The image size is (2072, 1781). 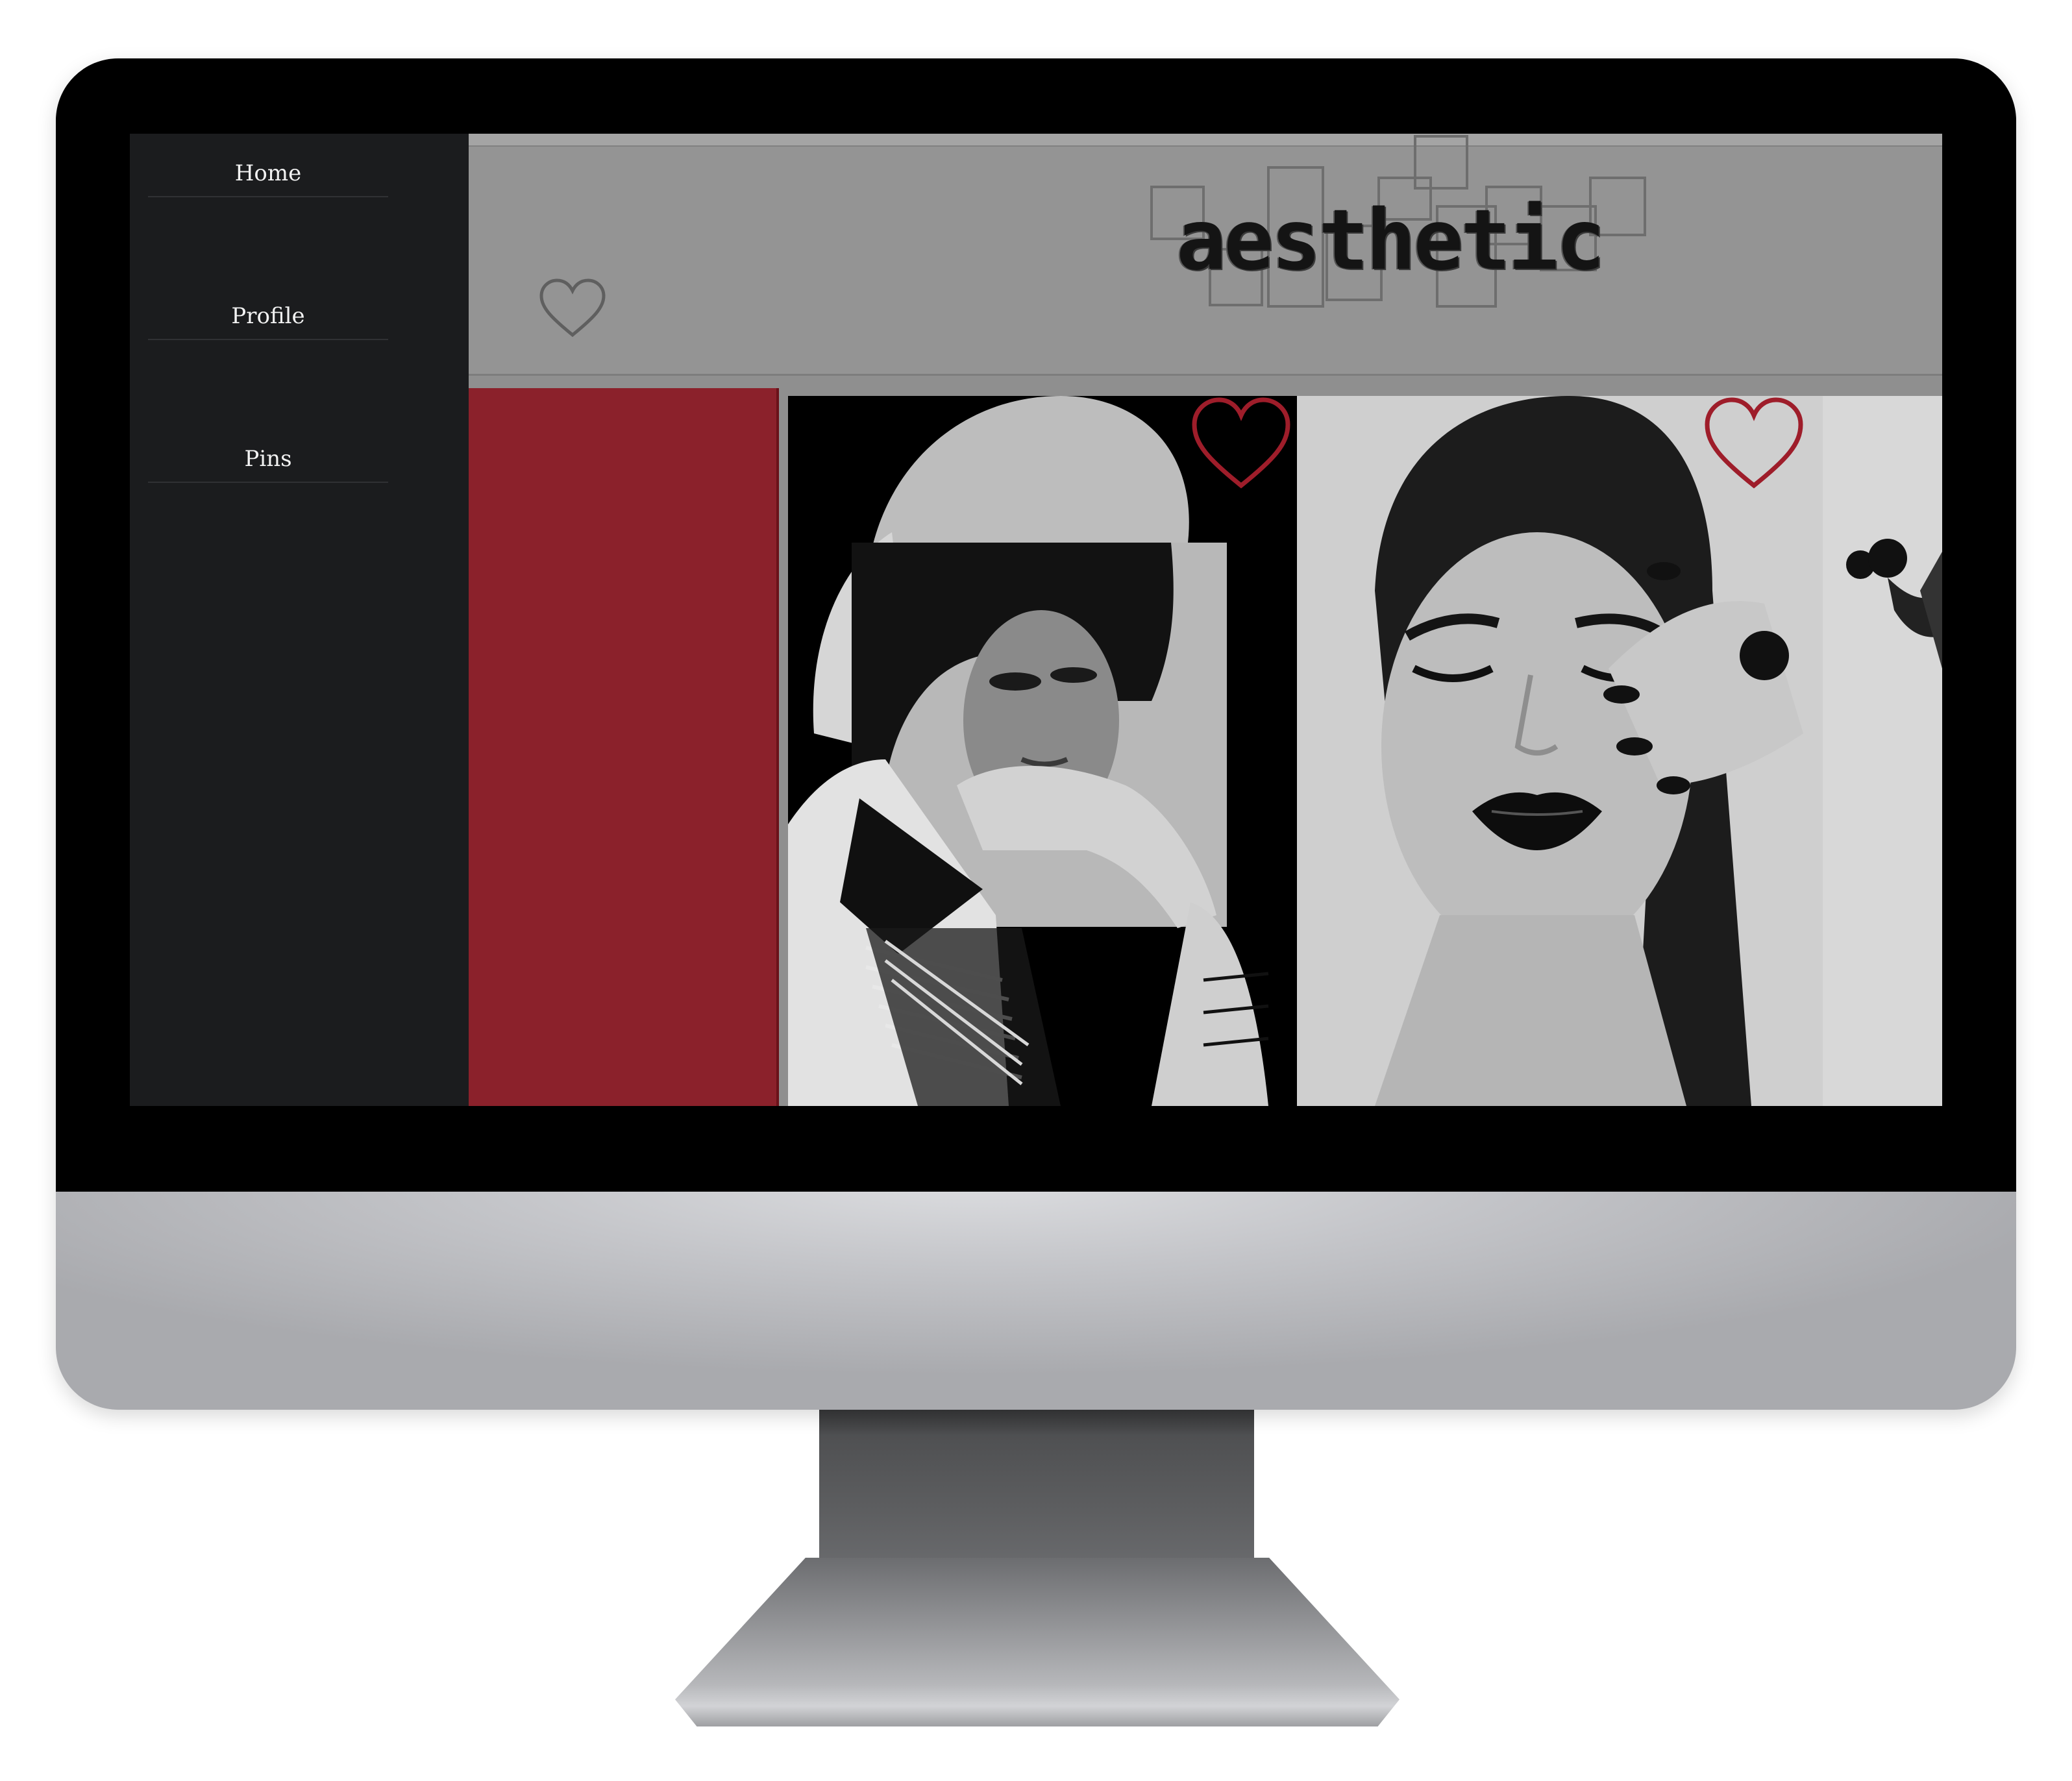 I want to click on nav-item-label: Pins, so click(x=268, y=459).